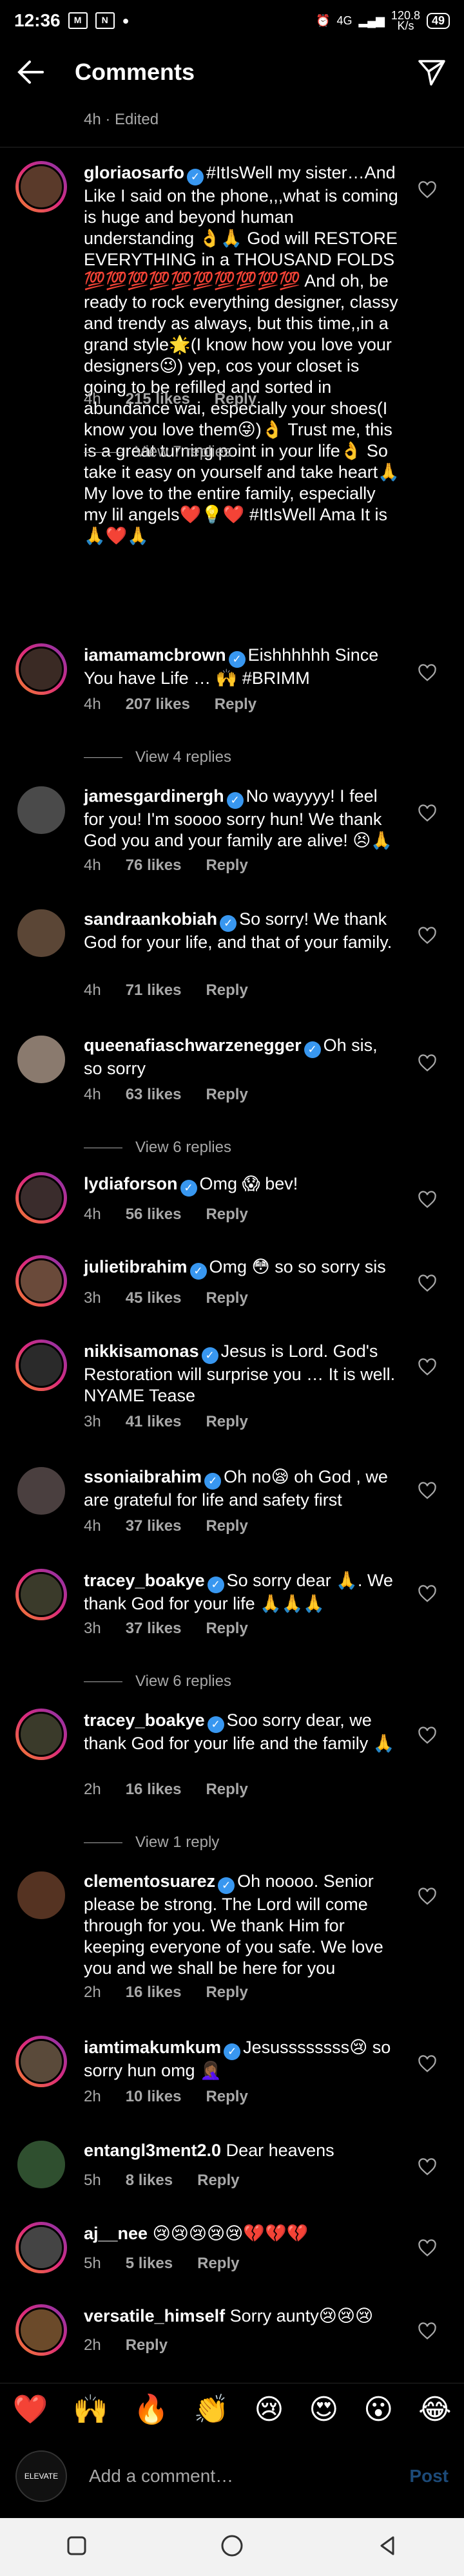 The width and height of the screenshot is (464, 2576). Describe the element at coordinates (158, 705) in the screenshot. I see `likes-count: 207 likes` at that location.